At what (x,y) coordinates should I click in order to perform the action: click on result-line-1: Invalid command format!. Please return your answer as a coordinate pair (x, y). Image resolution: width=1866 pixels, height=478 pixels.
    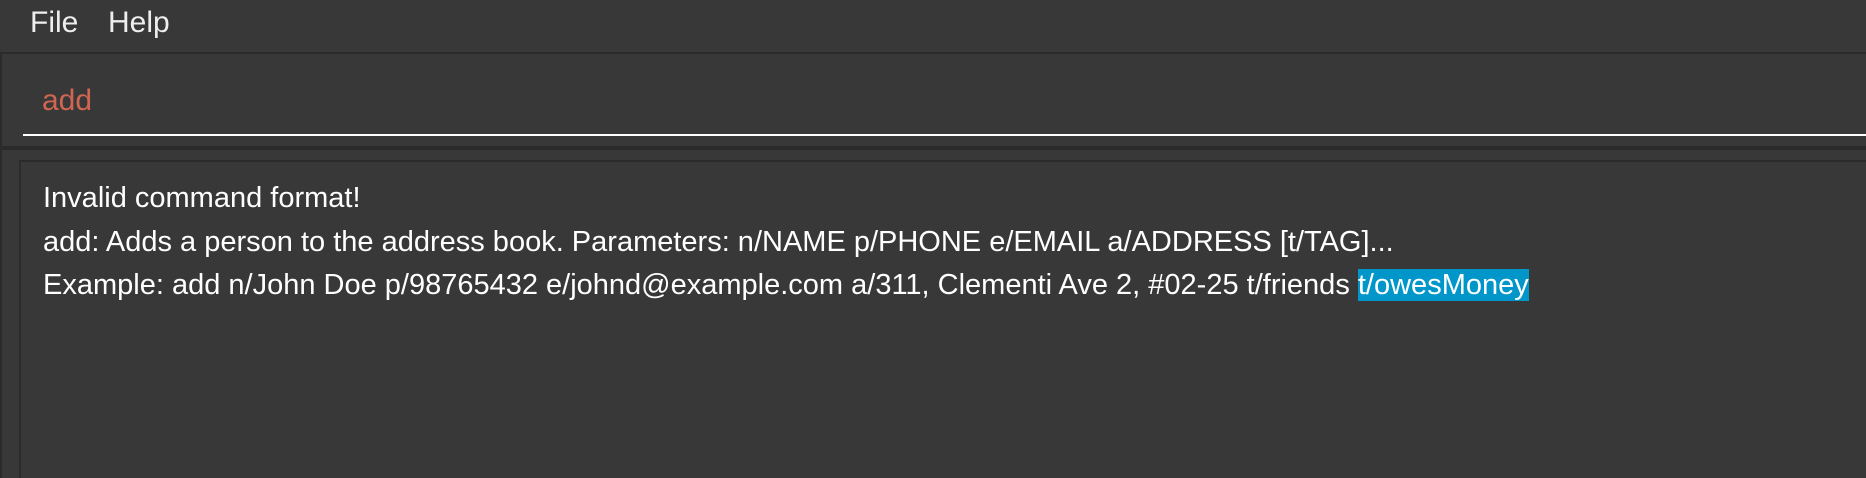
    Looking at the image, I should click on (202, 198).